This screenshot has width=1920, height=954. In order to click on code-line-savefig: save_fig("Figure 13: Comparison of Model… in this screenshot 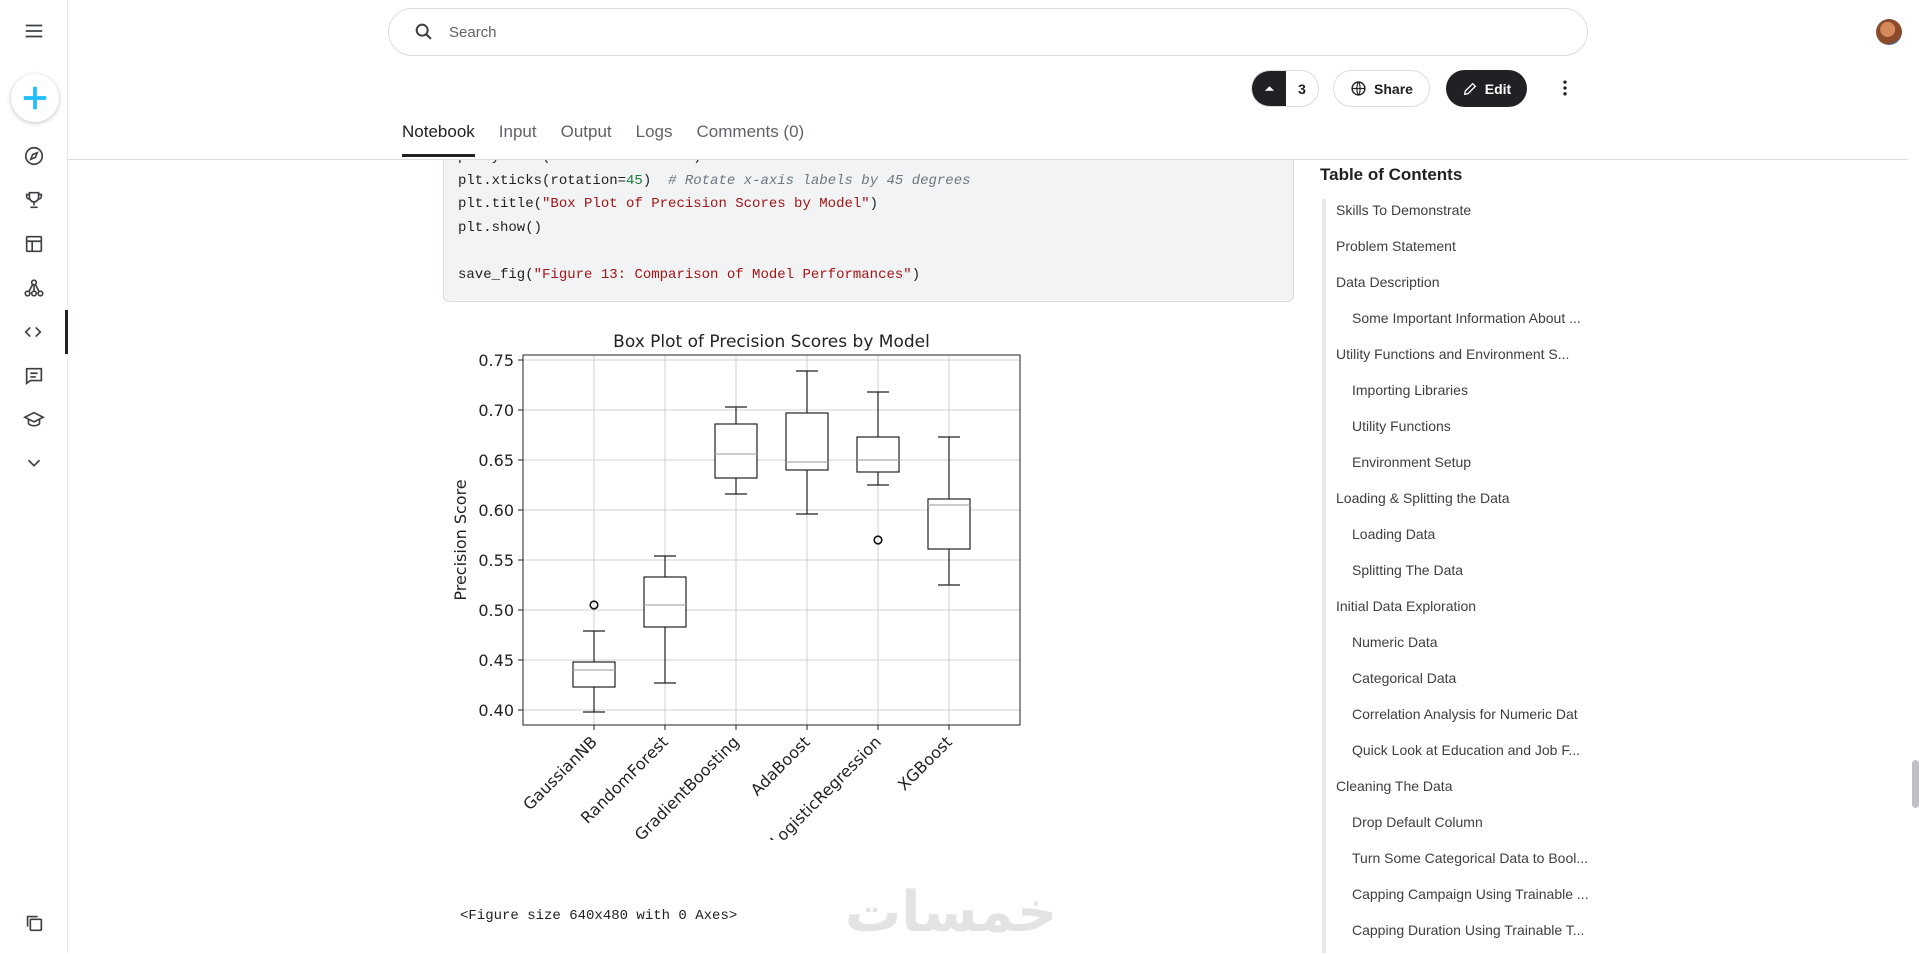, I will do `click(868, 276)`.